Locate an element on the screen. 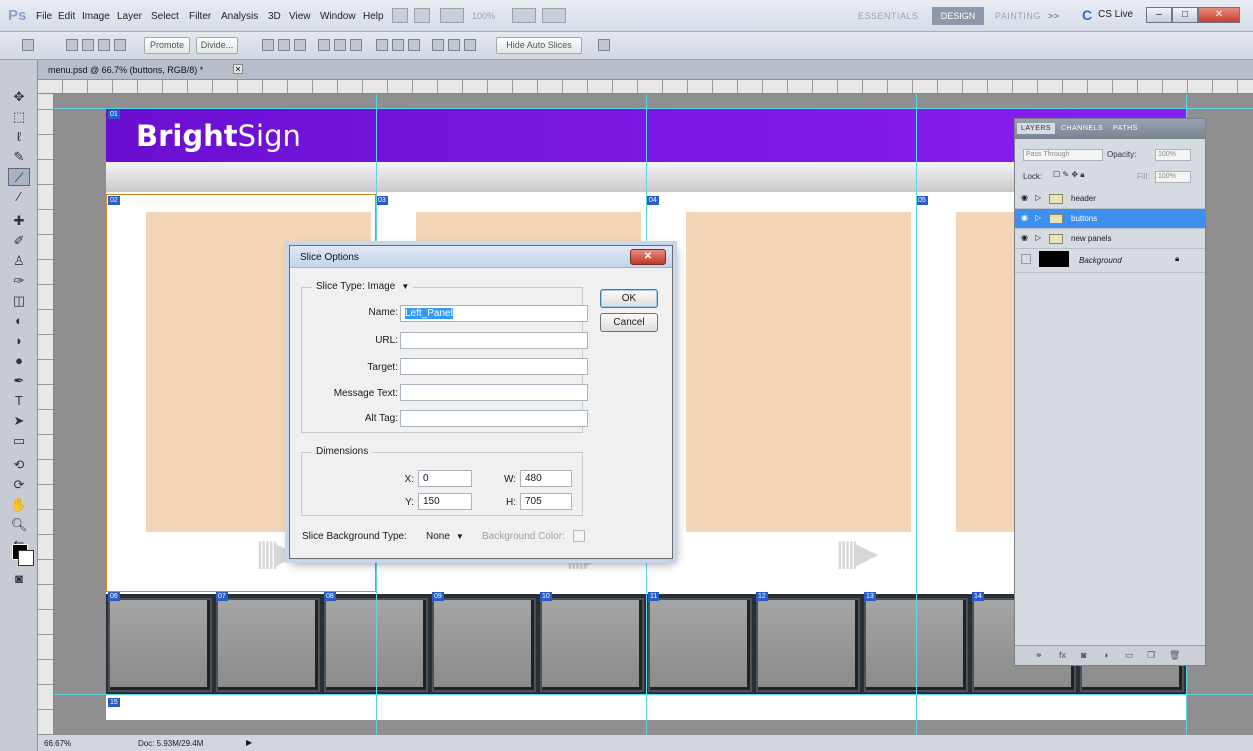 The image size is (1253, 751). slice-label: 14 is located at coordinates (978, 596).